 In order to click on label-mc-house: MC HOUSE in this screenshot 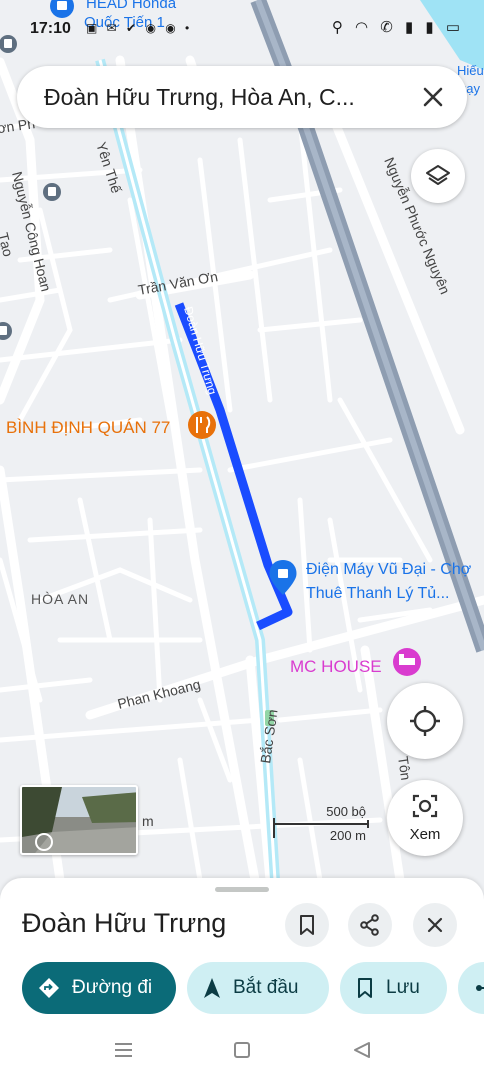, I will do `click(336, 666)`.